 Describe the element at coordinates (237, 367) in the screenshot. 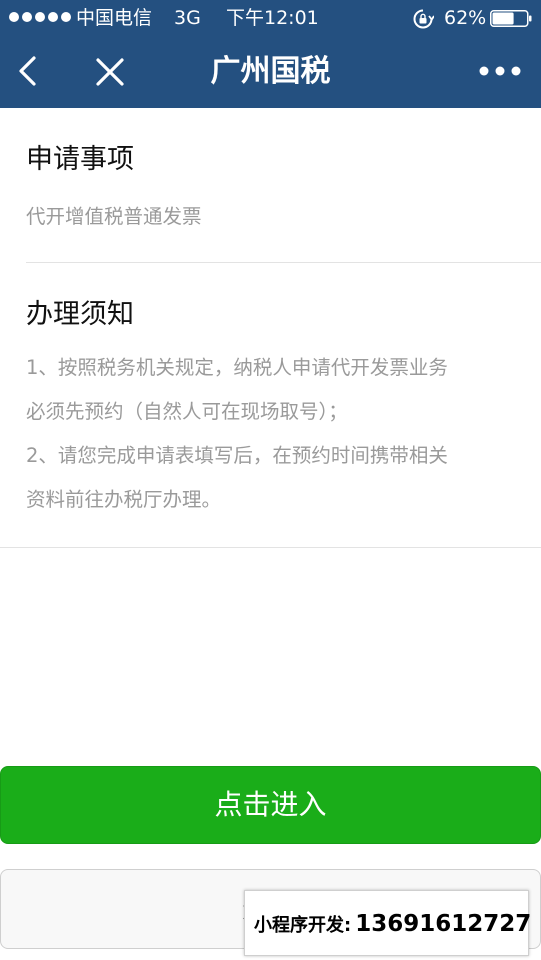

I see `notice-line: 1、按照税务机关规定，纳税人申请代开发票业务` at that location.